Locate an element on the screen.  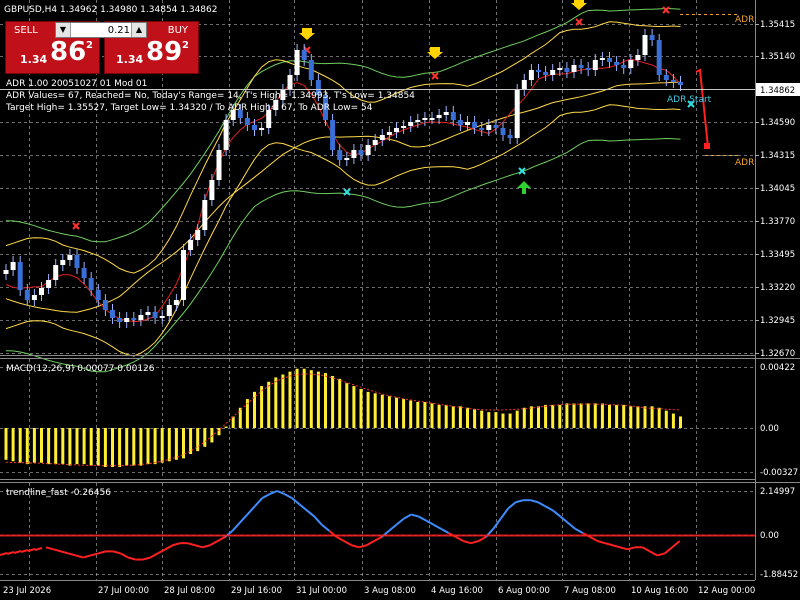
volume-stepper: ▼ ▲ is located at coordinates (101, 30).